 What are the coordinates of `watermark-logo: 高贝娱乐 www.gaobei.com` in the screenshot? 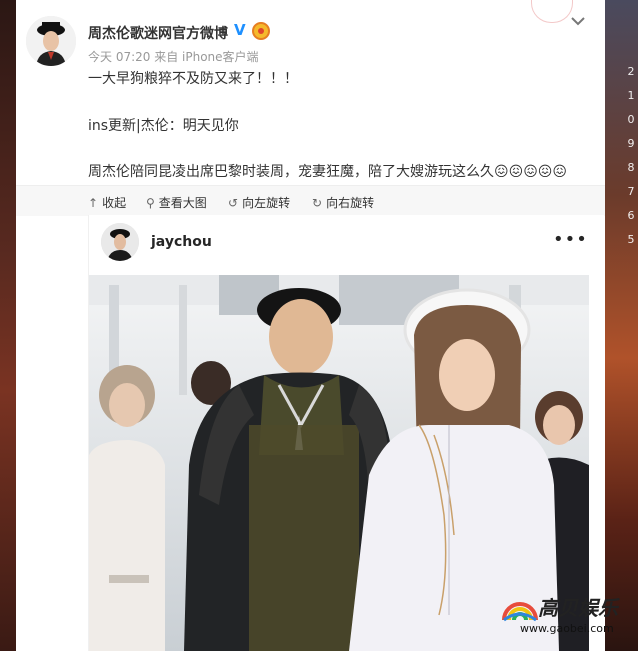 It's located at (560, 616).